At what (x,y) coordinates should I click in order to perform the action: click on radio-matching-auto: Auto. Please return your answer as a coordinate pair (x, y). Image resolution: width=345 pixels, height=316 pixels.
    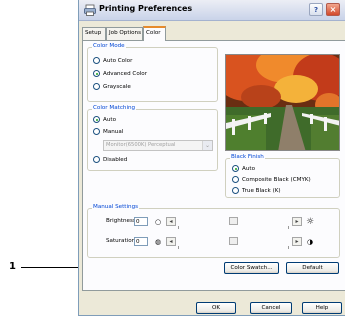
    Looking at the image, I should click on (104, 119).